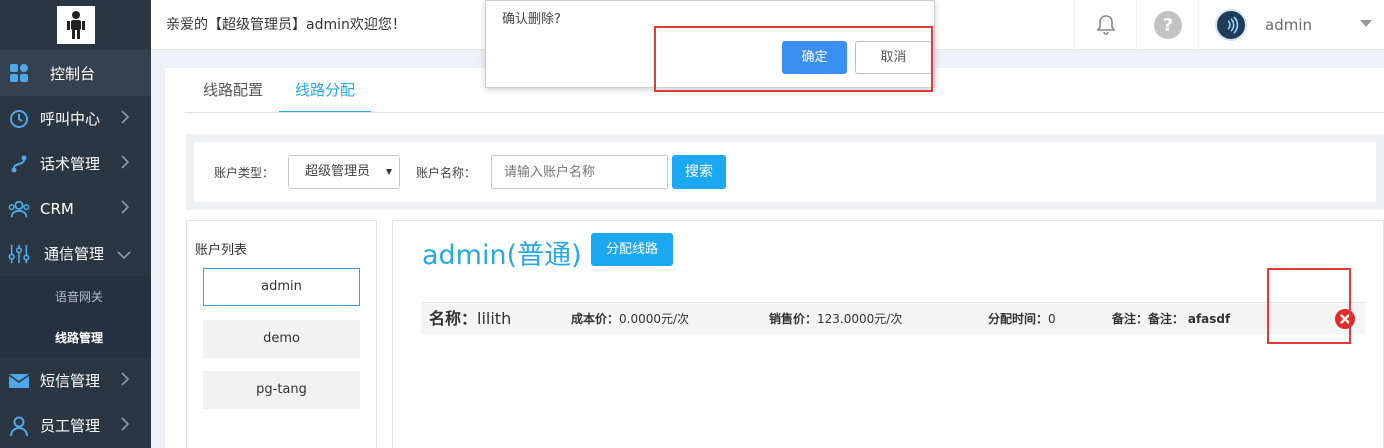 Image resolution: width=1384 pixels, height=448 pixels. What do you see at coordinates (893, 57) in the screenshot?
I see `confirm-cancel-button: 取消` at bounding box center [893, 57].